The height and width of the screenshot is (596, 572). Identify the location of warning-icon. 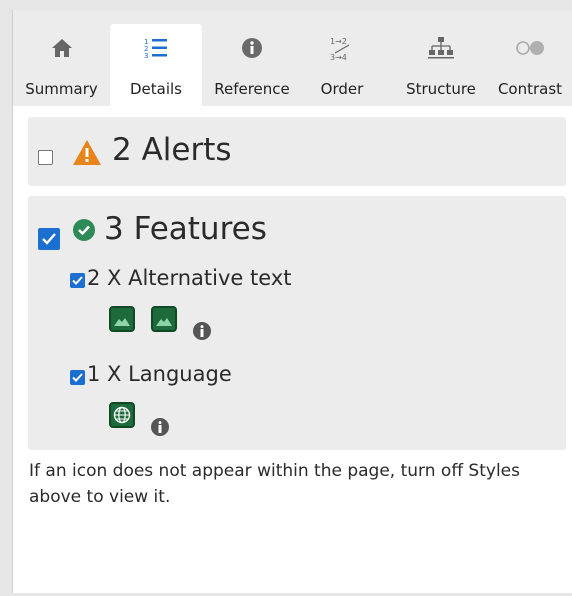
(87, 154).